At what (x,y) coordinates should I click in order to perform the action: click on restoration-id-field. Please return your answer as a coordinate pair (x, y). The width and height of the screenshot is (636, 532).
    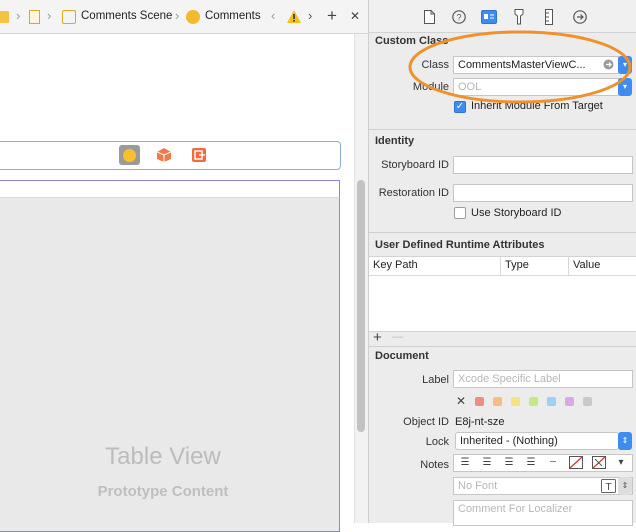
    Looking at the image, I should click on (543, 193).